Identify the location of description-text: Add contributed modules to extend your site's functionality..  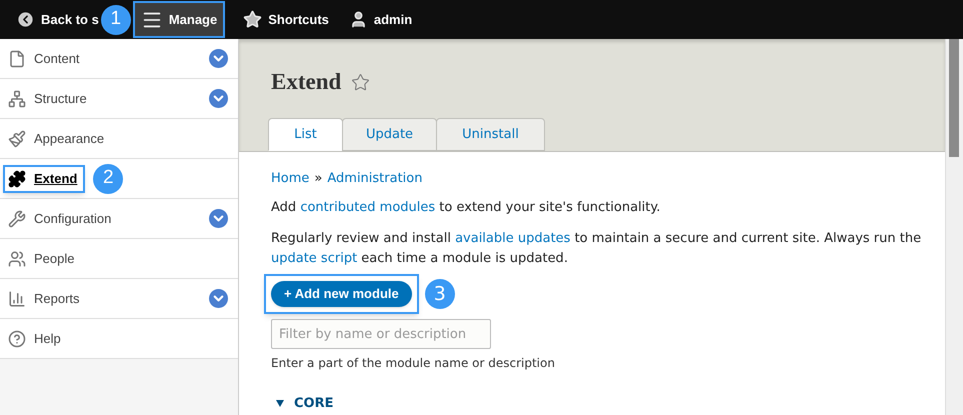
(466, 208).